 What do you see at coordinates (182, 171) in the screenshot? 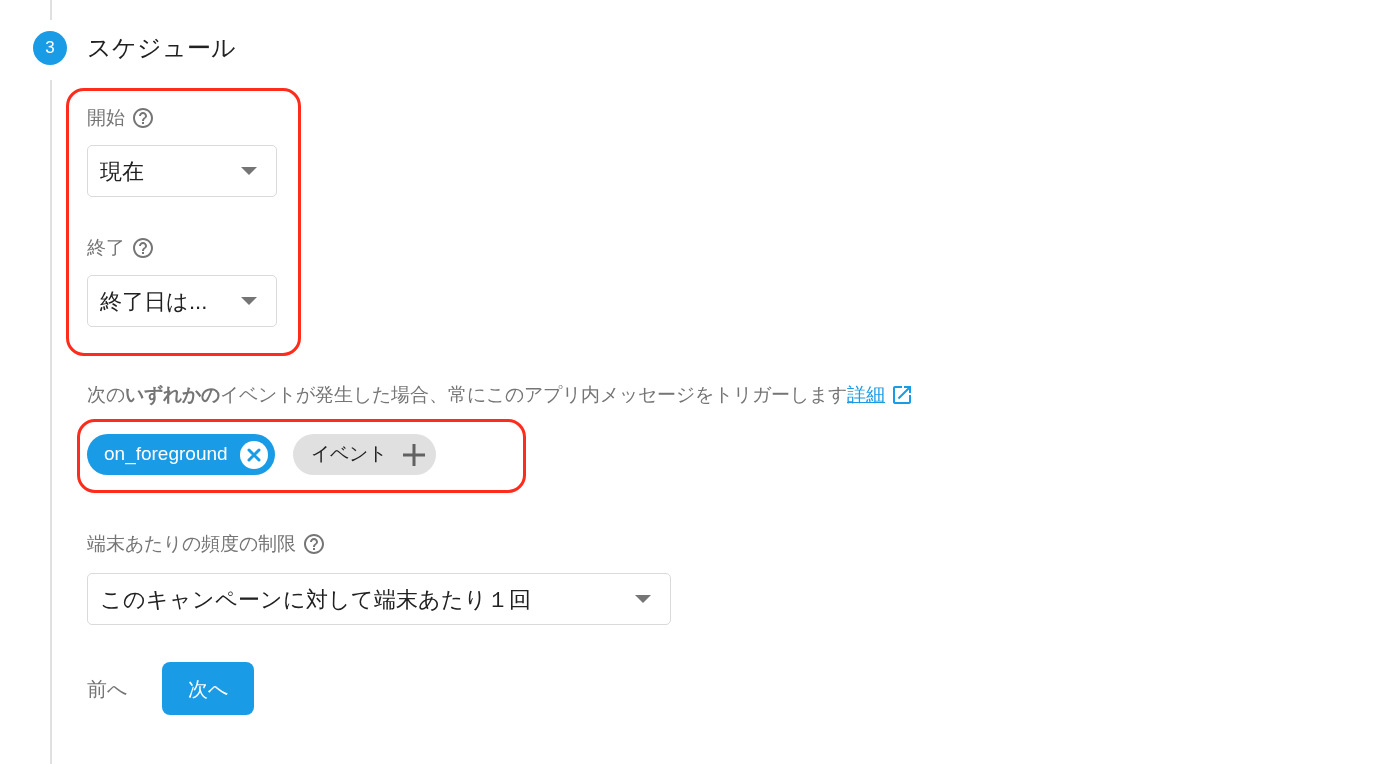
I see `dropdown-field: 現在` at bounding box center [182, 171].